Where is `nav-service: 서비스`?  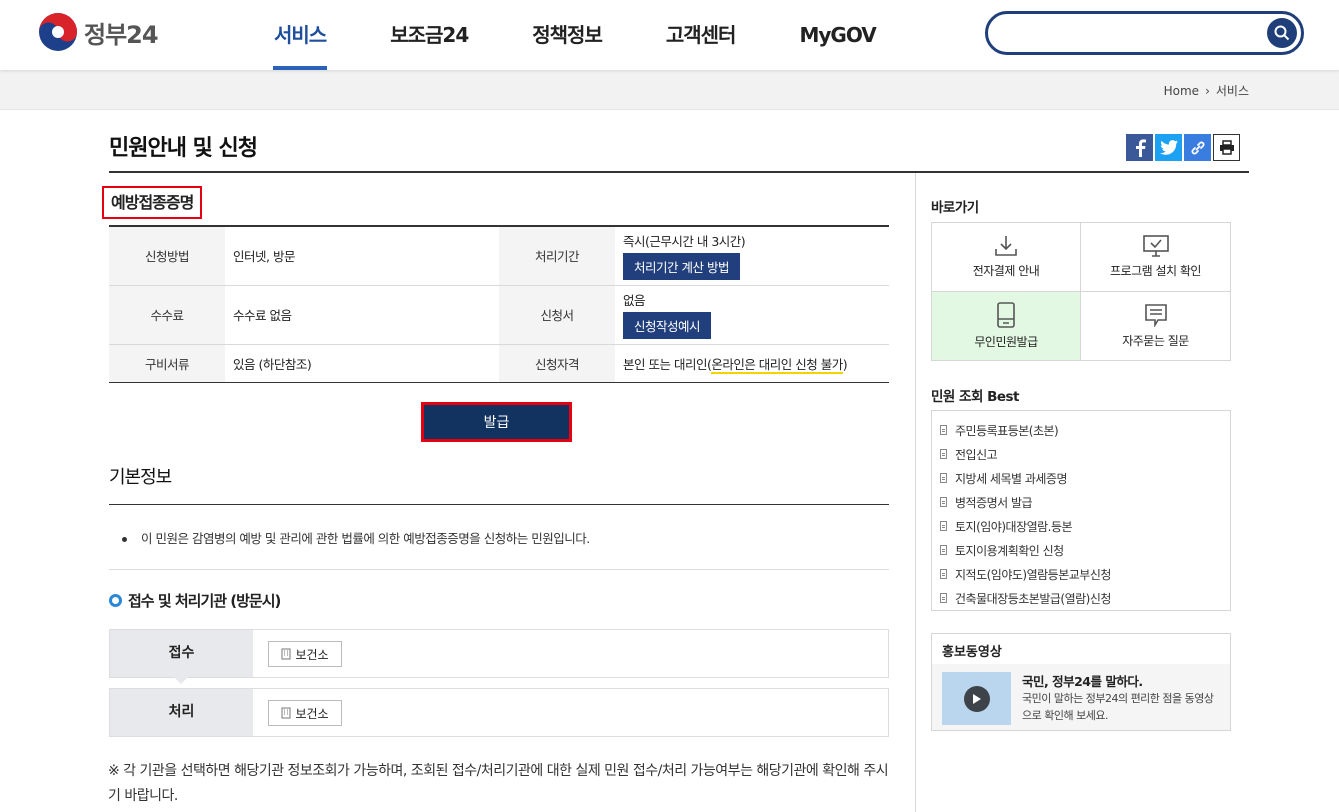
nav-service: 서비스 is located at coordinates (300, 35).